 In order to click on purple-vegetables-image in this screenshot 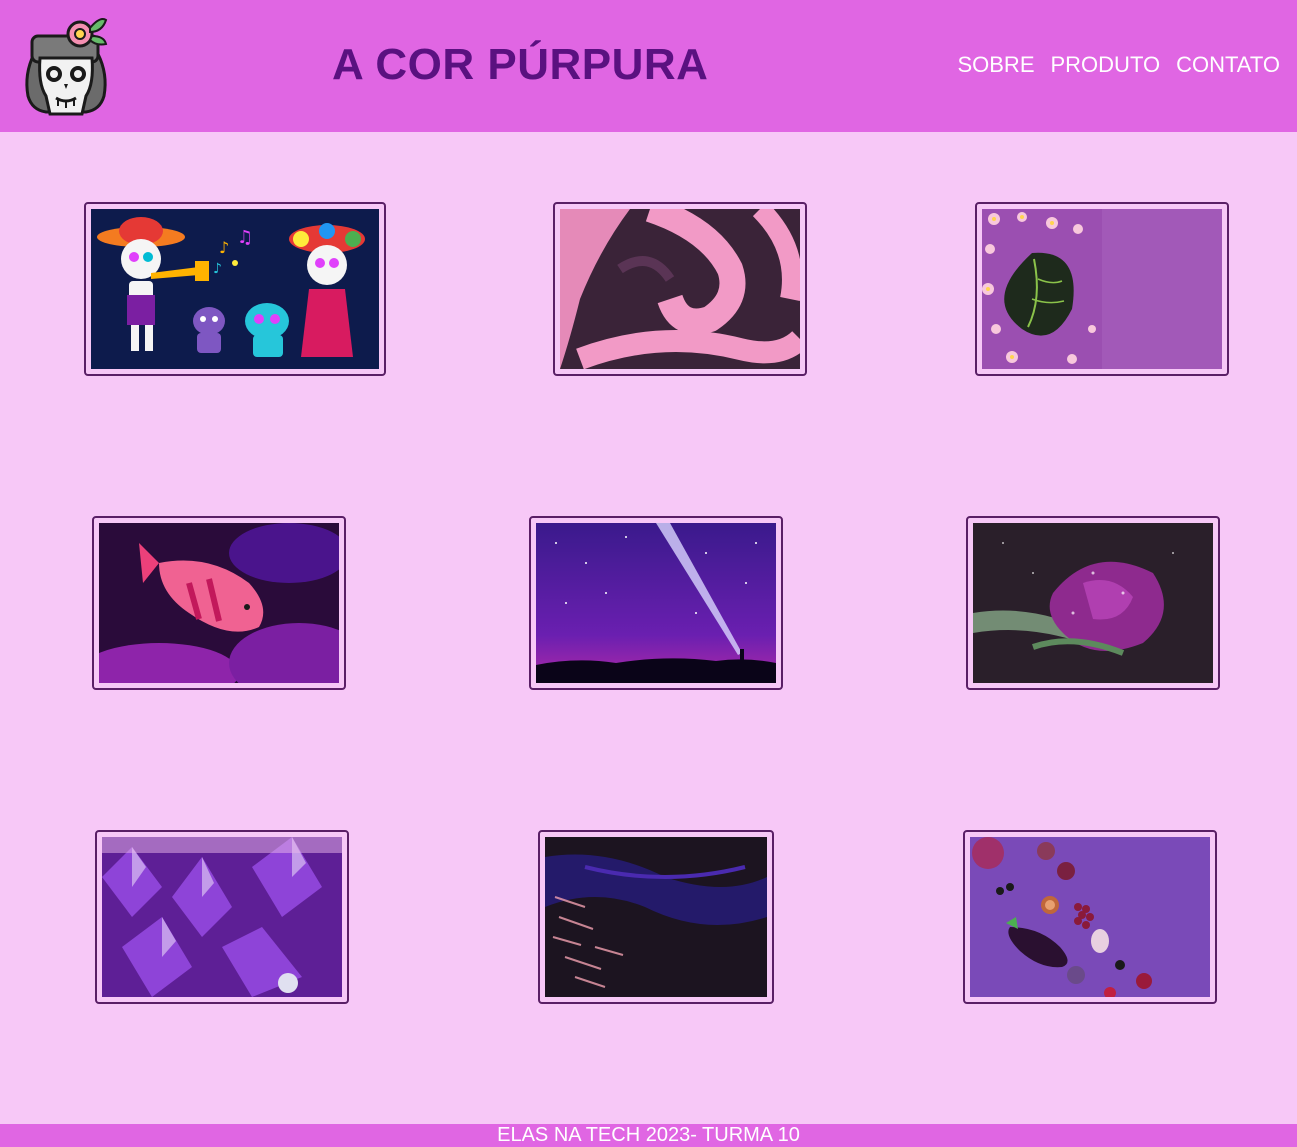, I will do `click(1090, 917)`.